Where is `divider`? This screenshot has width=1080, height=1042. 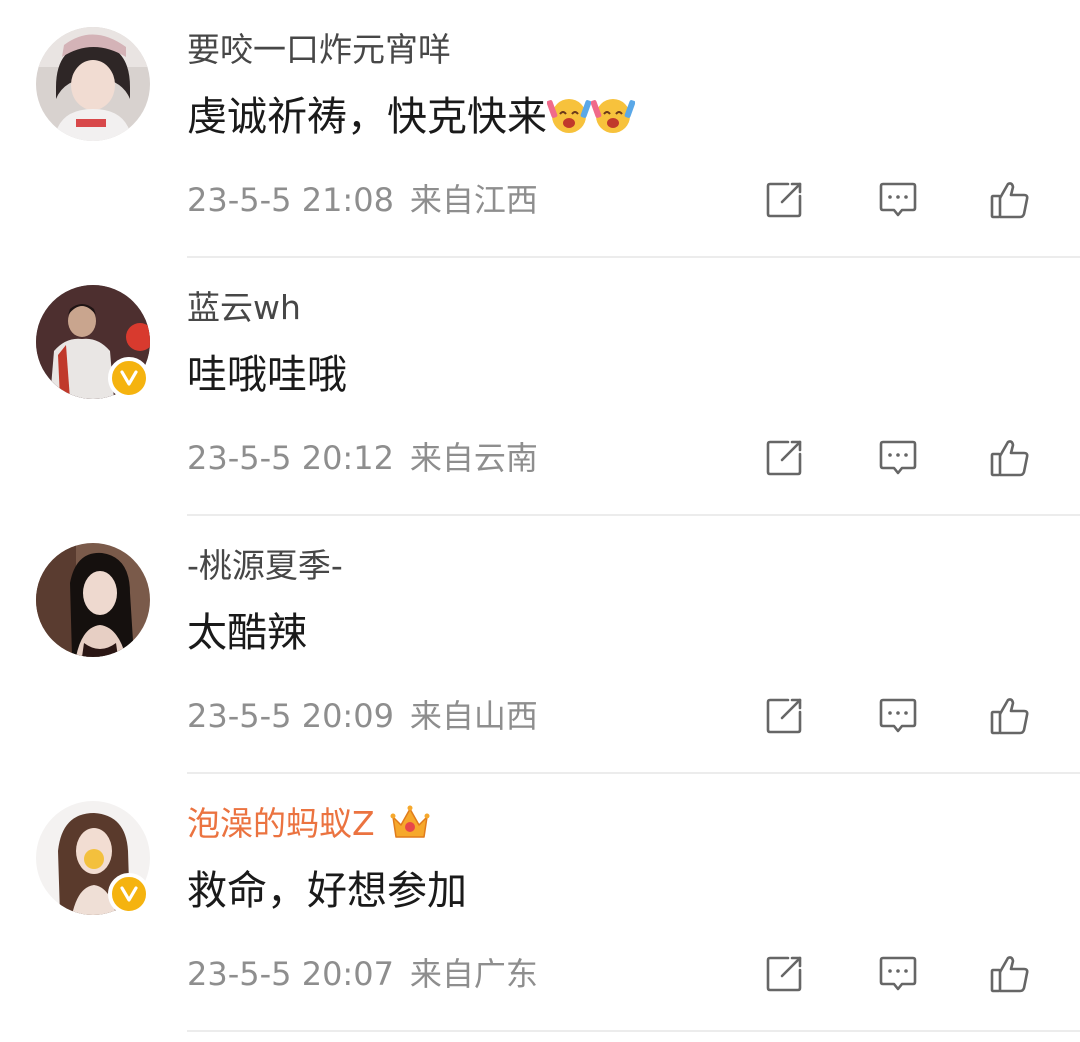
divider is located at coordinates (633, 1031).